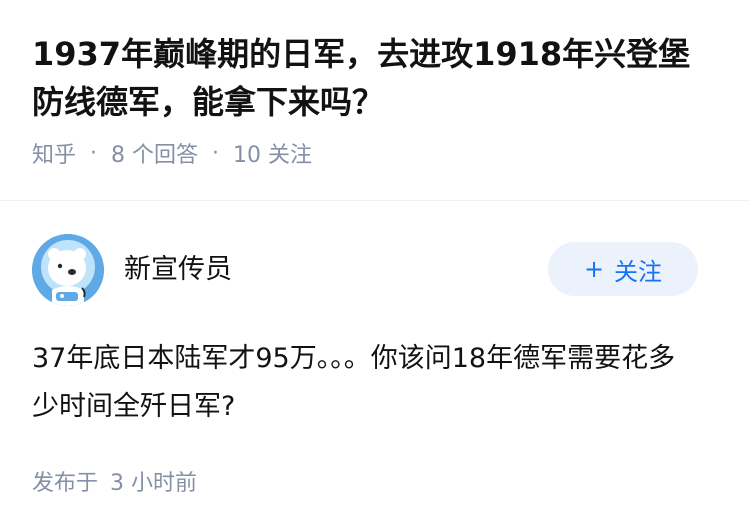 This screenshot has height=532, width=750. I want to click on followers-count: 10 关注, so click(272, 153).